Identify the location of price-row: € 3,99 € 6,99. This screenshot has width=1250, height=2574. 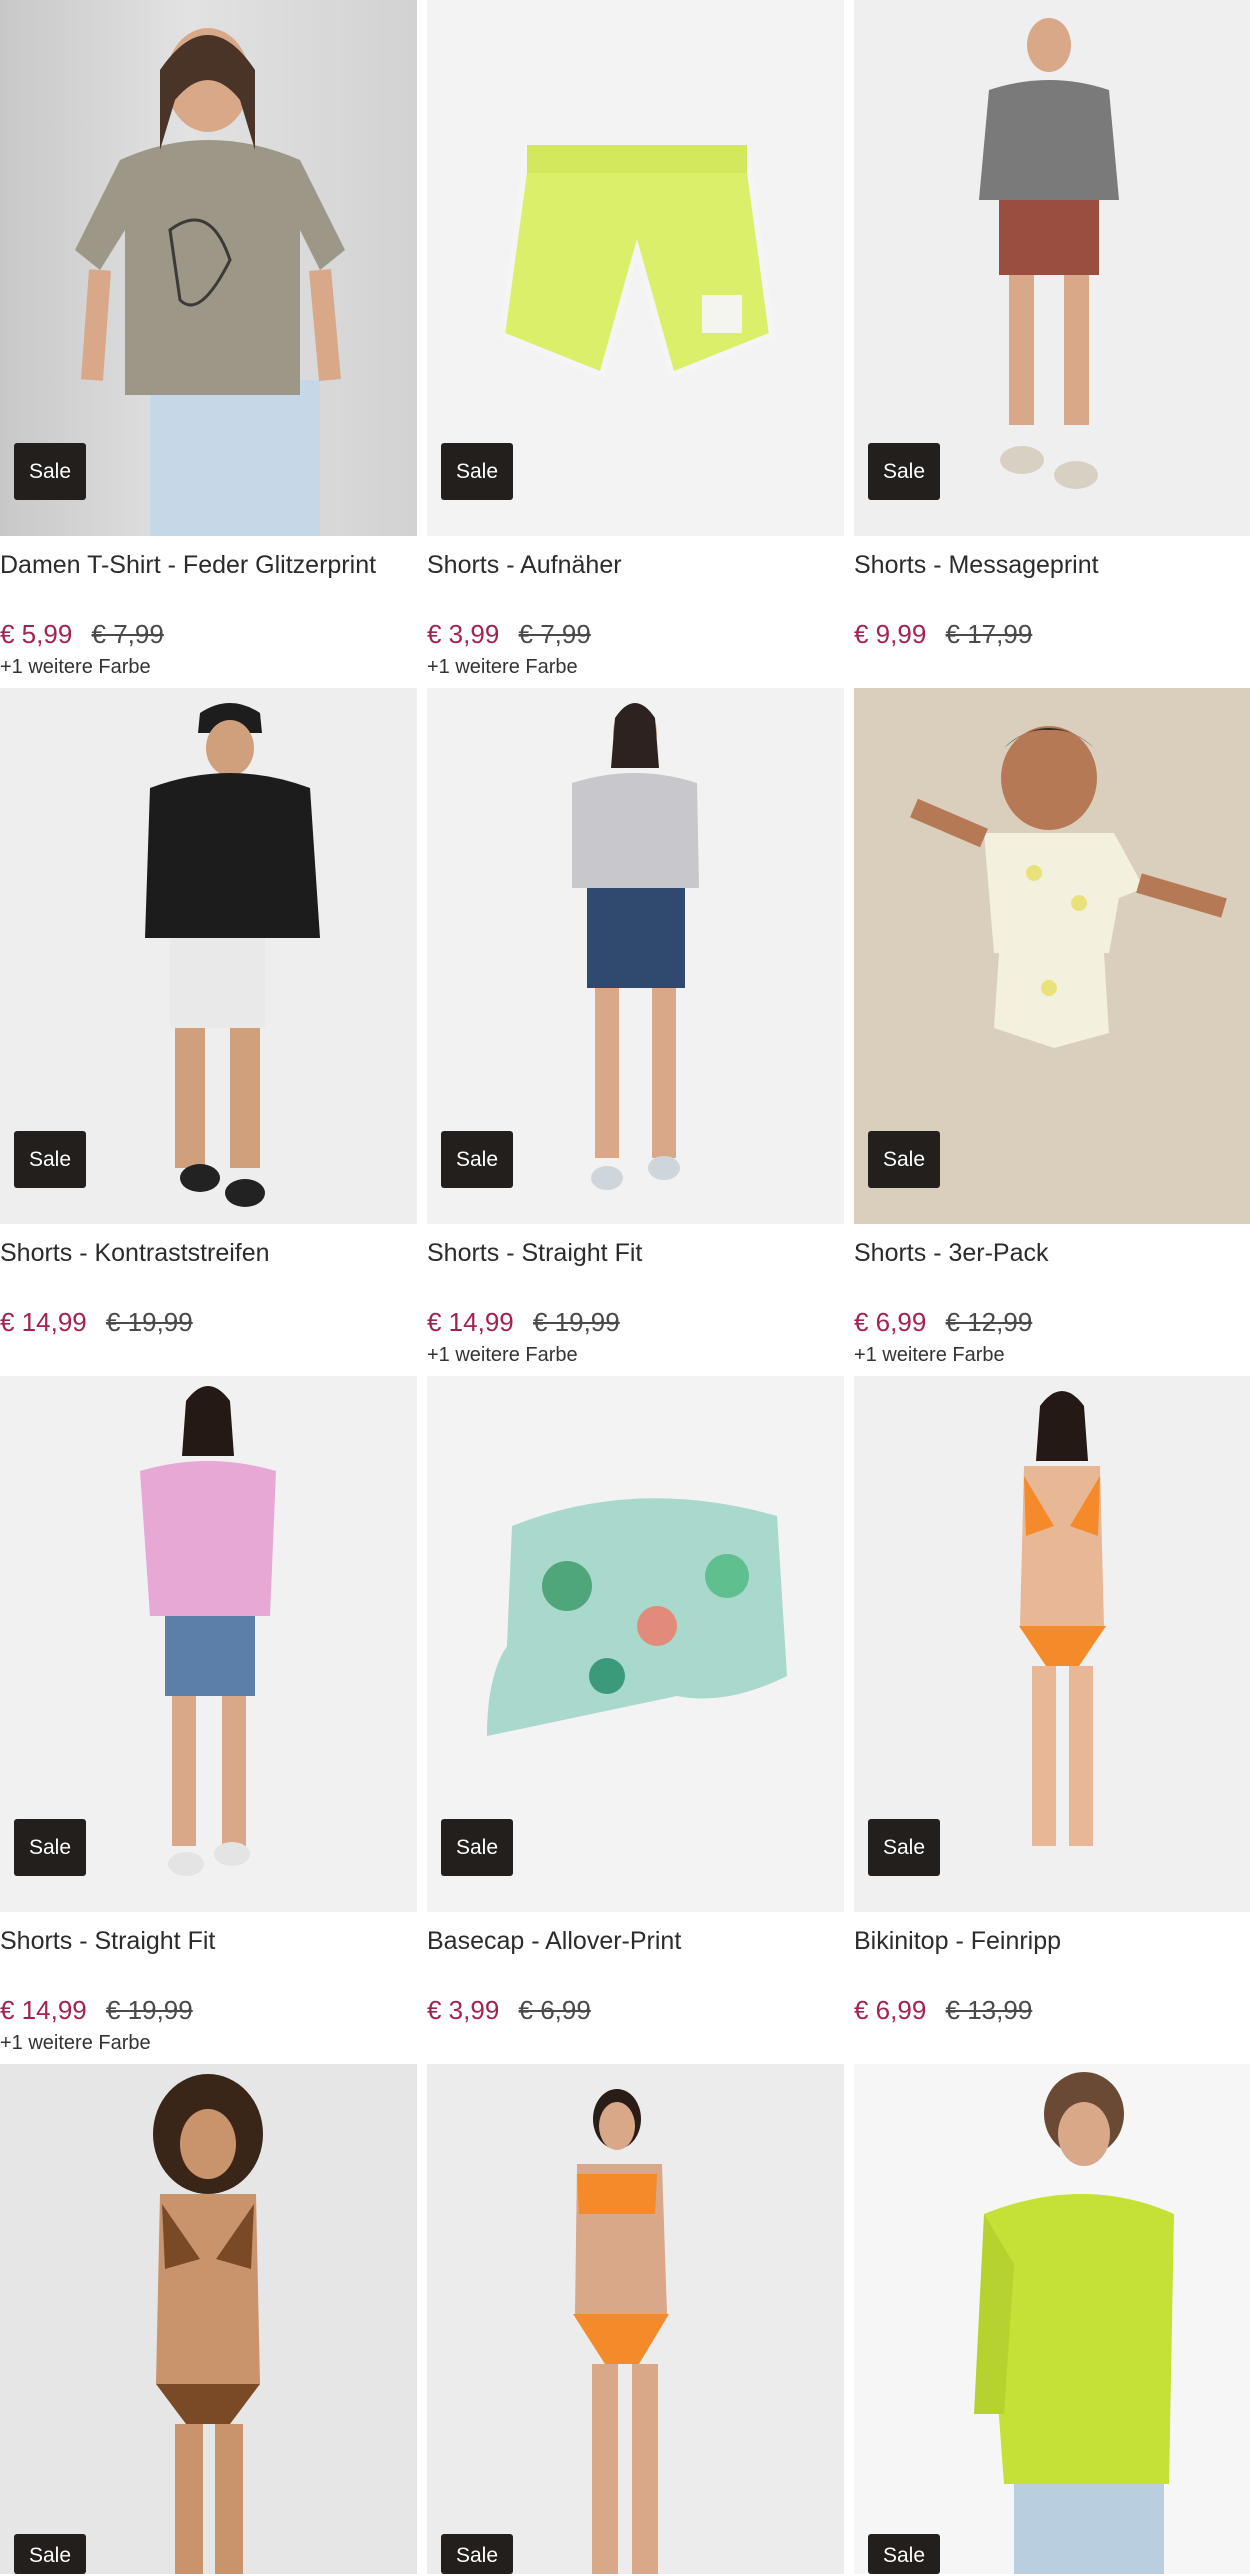
(635, 2010).